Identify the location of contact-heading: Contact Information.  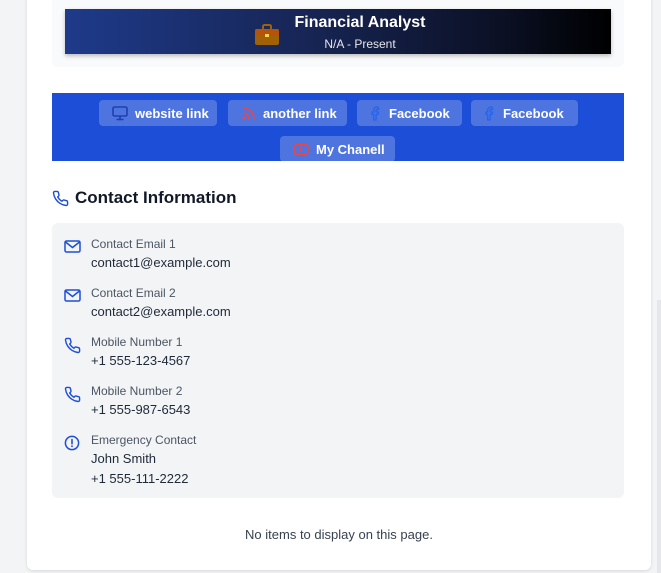
(144, 198).